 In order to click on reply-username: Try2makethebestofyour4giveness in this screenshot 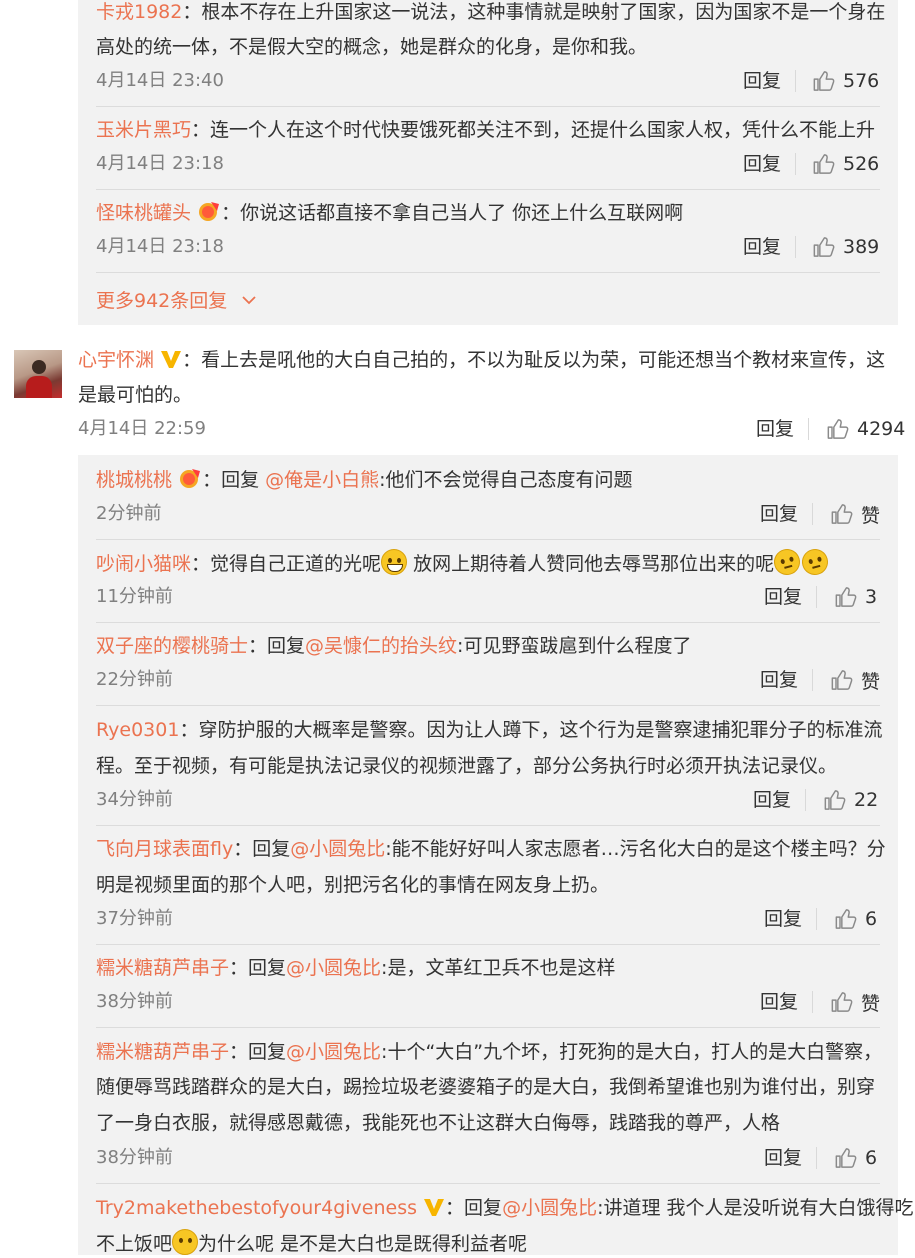, I will do `click(256, 1208)`.